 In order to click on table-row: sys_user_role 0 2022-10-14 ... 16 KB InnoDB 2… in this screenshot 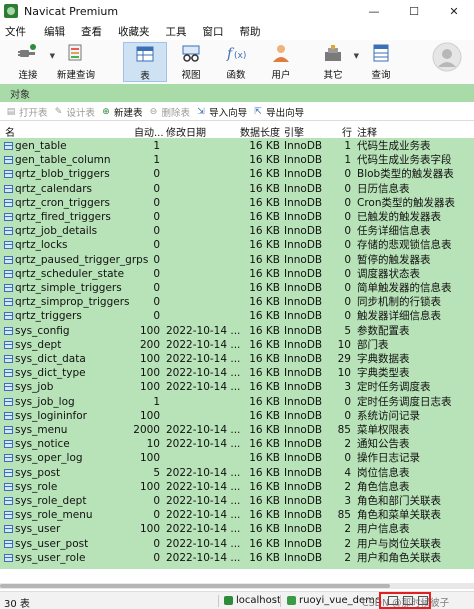, I will do `click(237, 558)`.